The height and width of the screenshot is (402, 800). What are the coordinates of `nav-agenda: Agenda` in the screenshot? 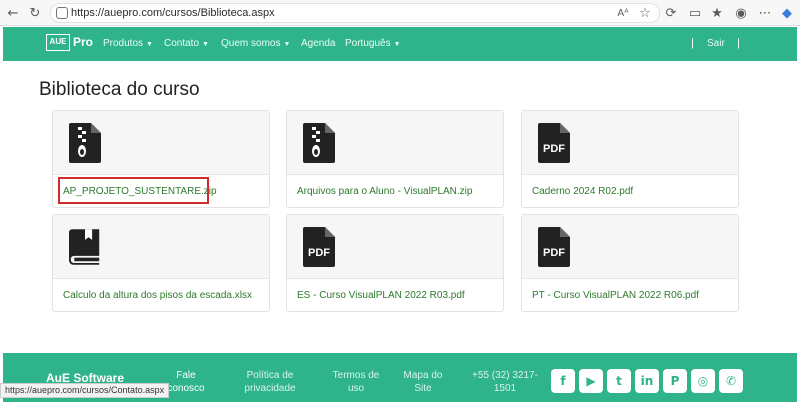 It's located at (318, 43).